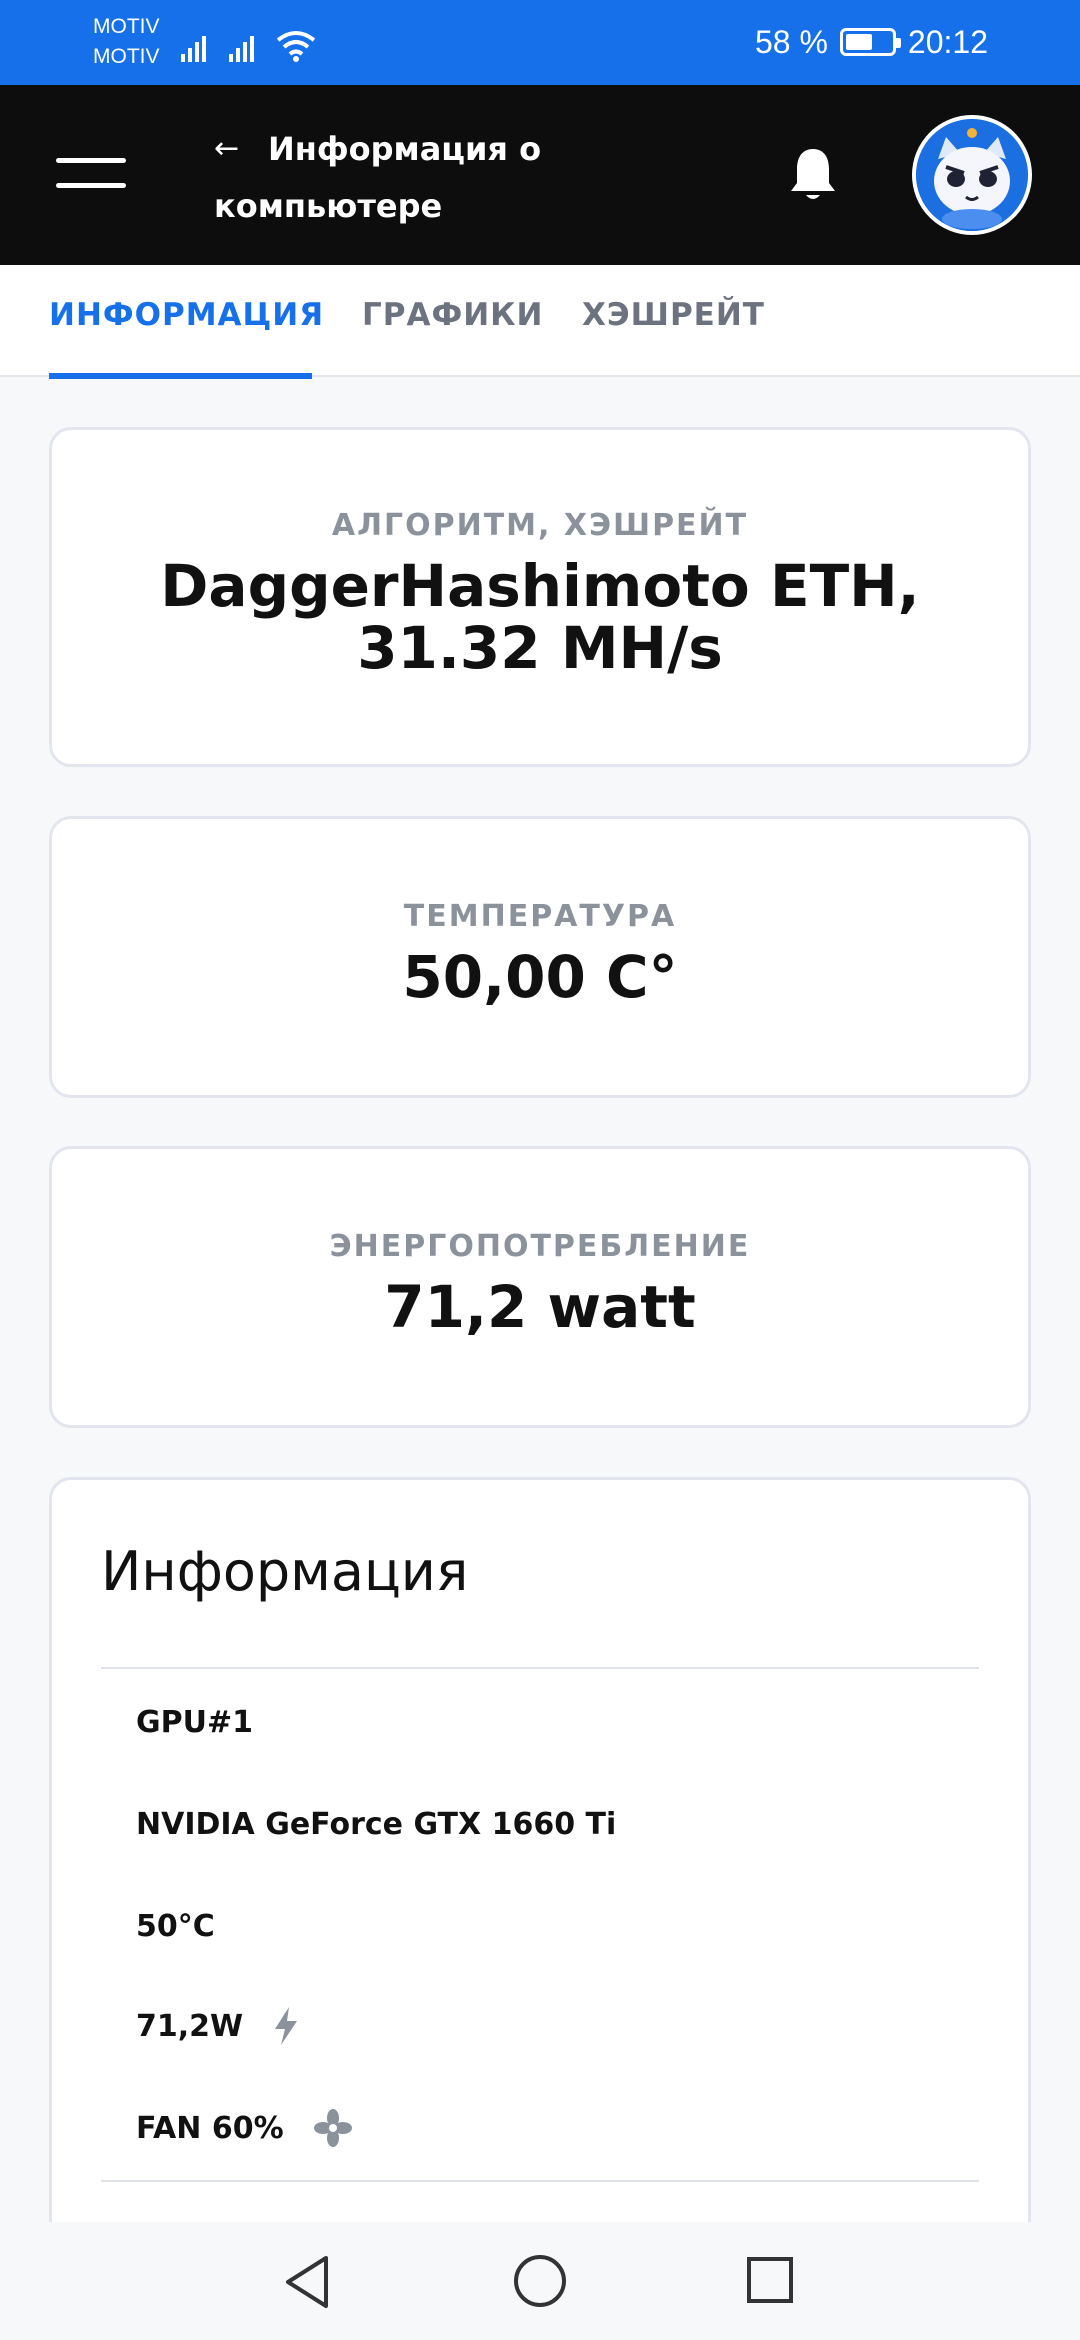 This screenshot has width=1080, height=2340. What do you see at coordinates (540, 42) in the screenshot?
I see `status-bar: MOTIV MOTIV 58 % 20:12` at bounding box center [540, 42].